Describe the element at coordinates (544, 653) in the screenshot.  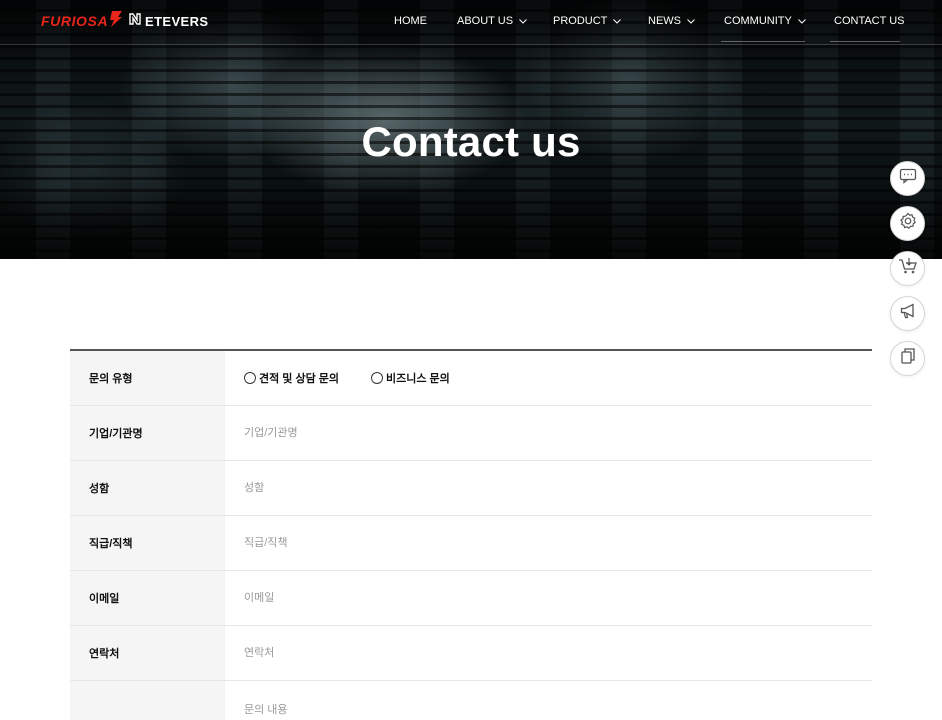
I see `phone-input` at that location.